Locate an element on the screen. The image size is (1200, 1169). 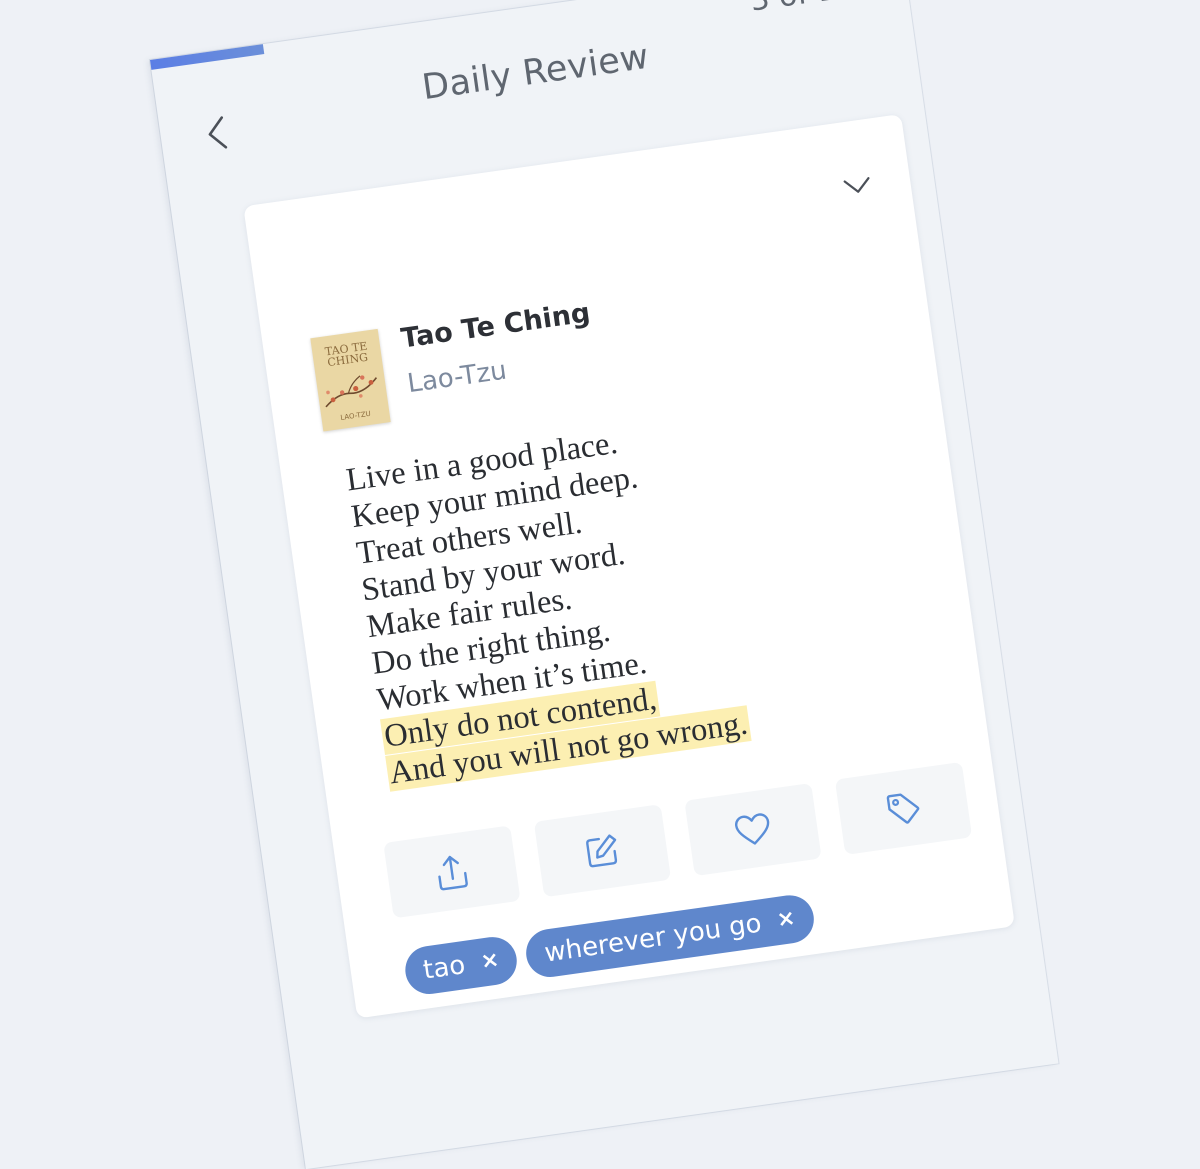
edit-icon is located at coordinates (602, 851).